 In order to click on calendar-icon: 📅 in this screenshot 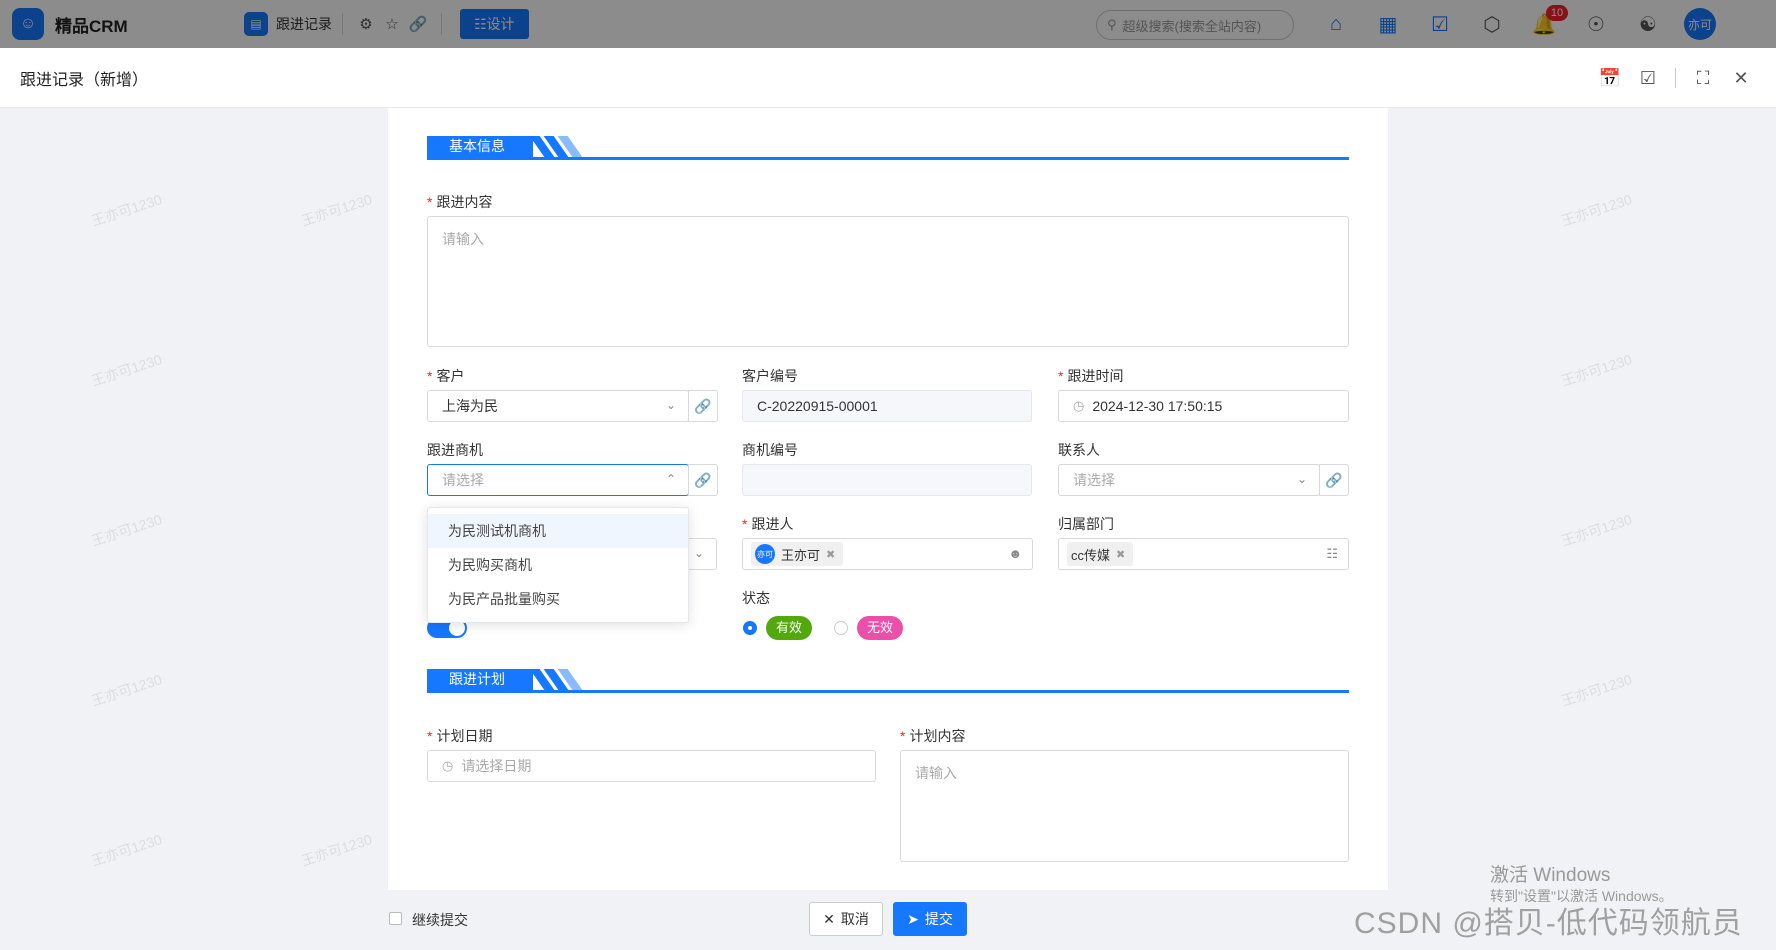, I will do `click(1610, 78)`.